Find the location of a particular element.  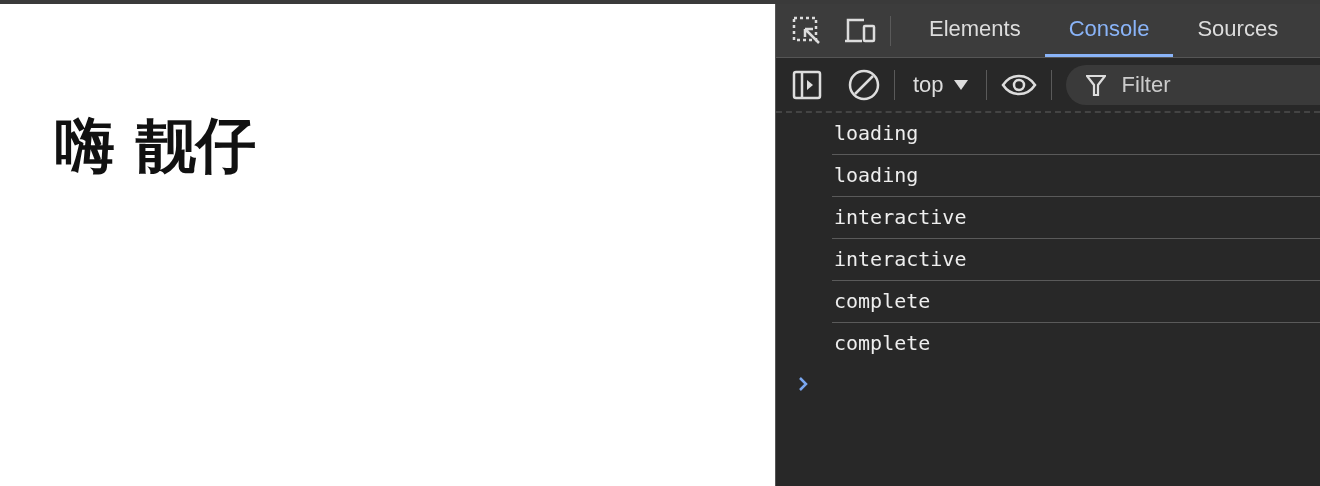

devtools-tab: Console is located at coordinates (1109, 30).